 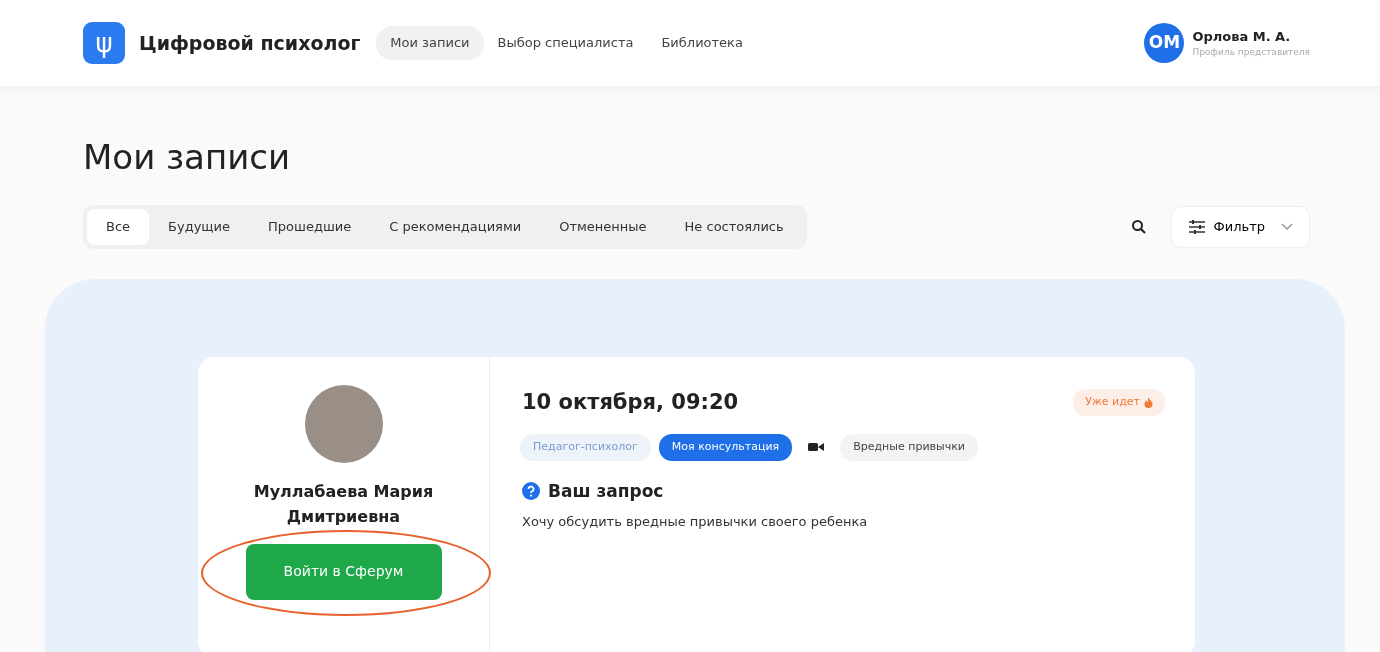 What do you see at coordinates (343, 504) in the screenshot?
I see `specialist-name: Муллабаева Мария Дмитриевна` at bounding box center [343, 504].